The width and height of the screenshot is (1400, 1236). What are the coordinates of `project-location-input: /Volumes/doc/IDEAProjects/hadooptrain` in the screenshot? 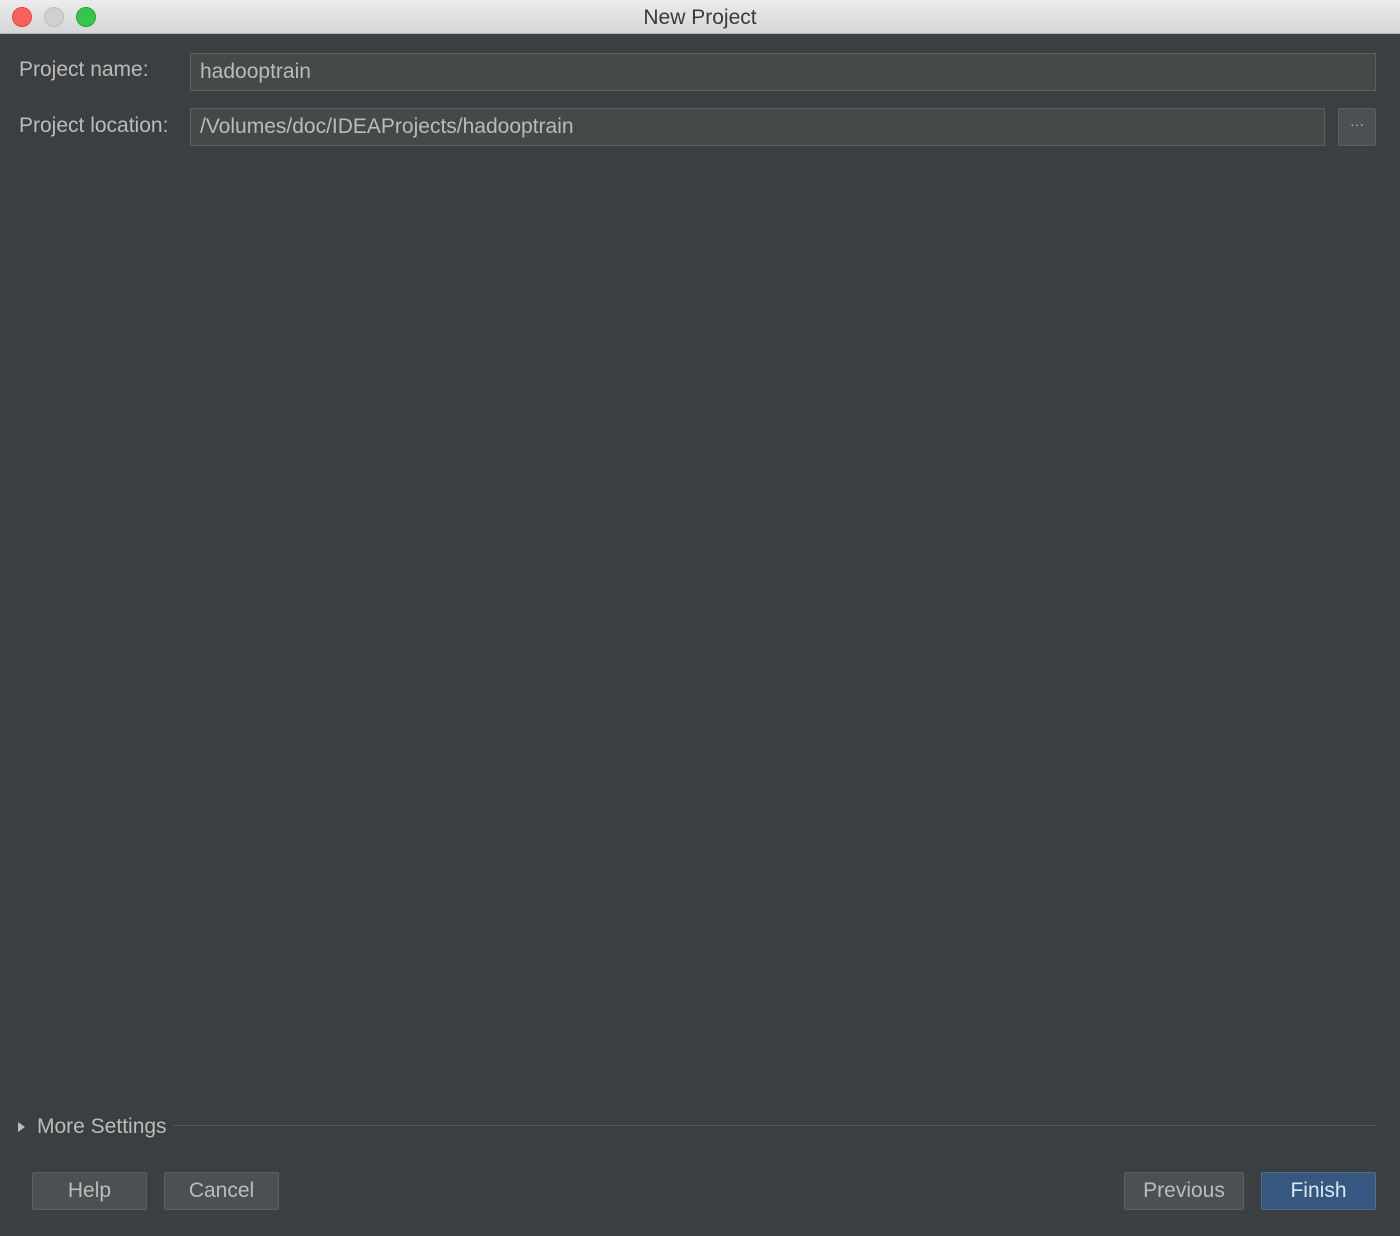 It's located at (757, 127).